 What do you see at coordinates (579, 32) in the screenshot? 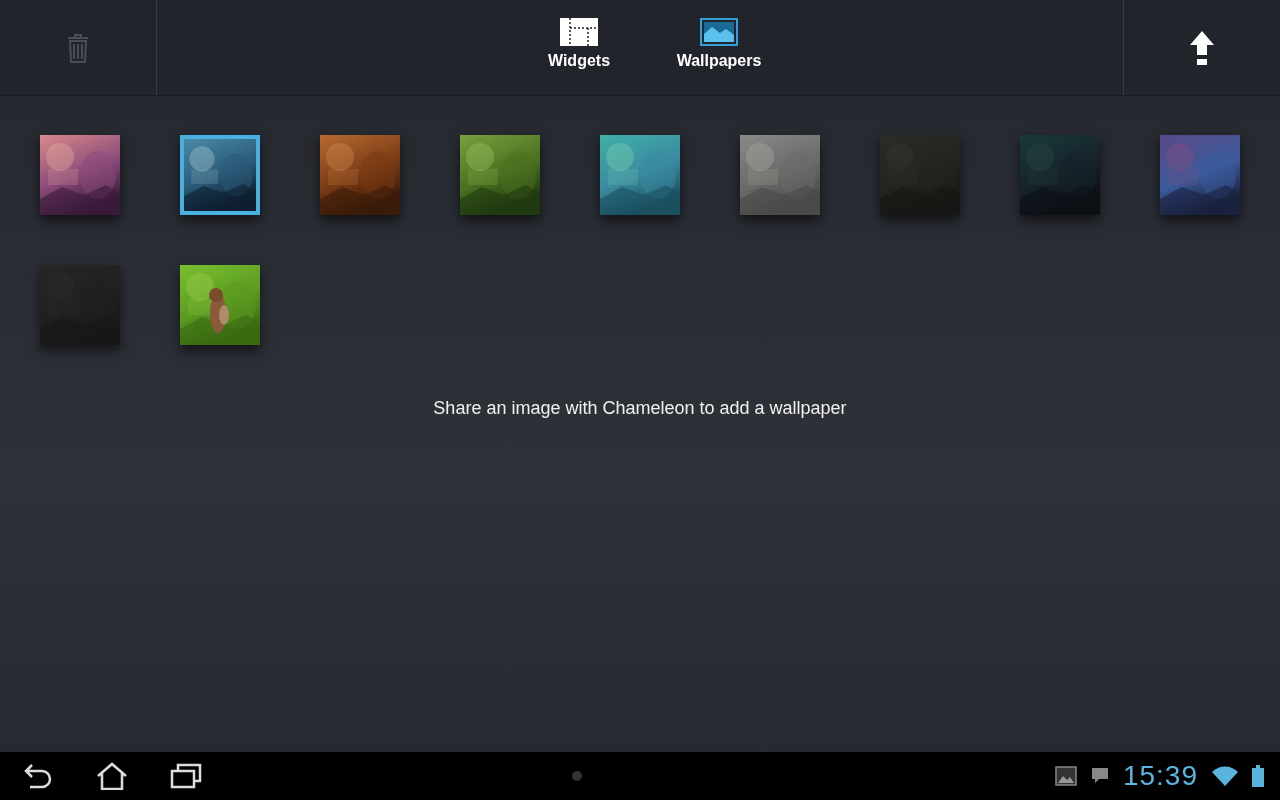
I see `widgets-grid-icon` at bounding box center [579, 32].